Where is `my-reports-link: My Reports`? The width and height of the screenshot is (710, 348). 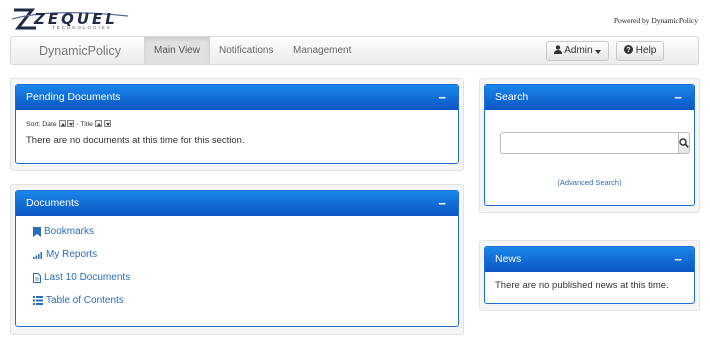 my-reports-link: My Reports is located at coordinates (245, 254).